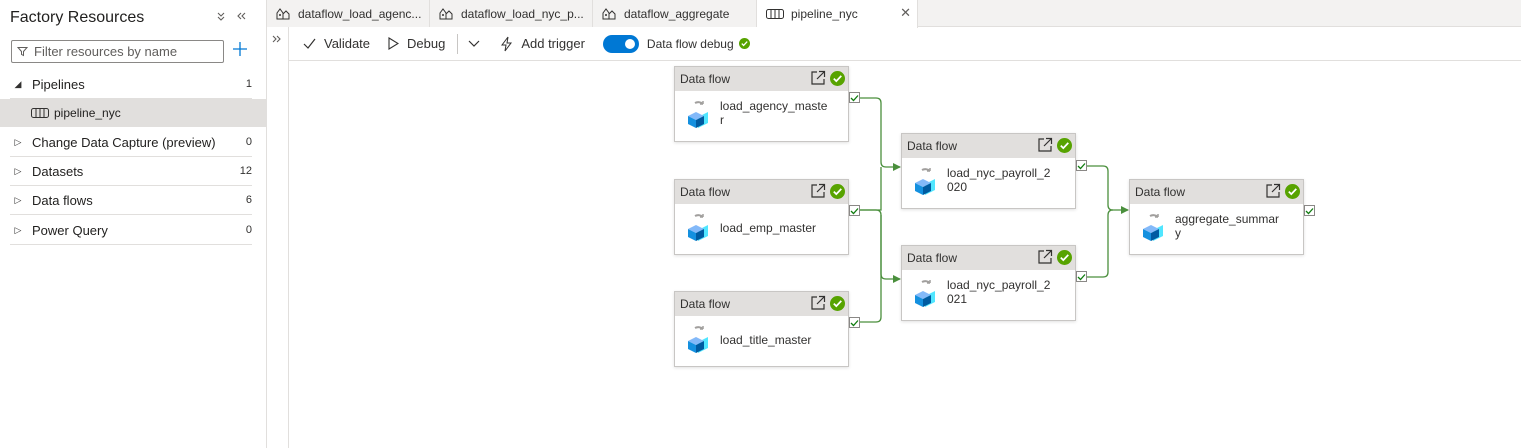 The image size is (1521, 448). What do you see at coordinates (241, 17) in the screenshot?
I see `hide-panel-icon` at bounding box center [241, 17].